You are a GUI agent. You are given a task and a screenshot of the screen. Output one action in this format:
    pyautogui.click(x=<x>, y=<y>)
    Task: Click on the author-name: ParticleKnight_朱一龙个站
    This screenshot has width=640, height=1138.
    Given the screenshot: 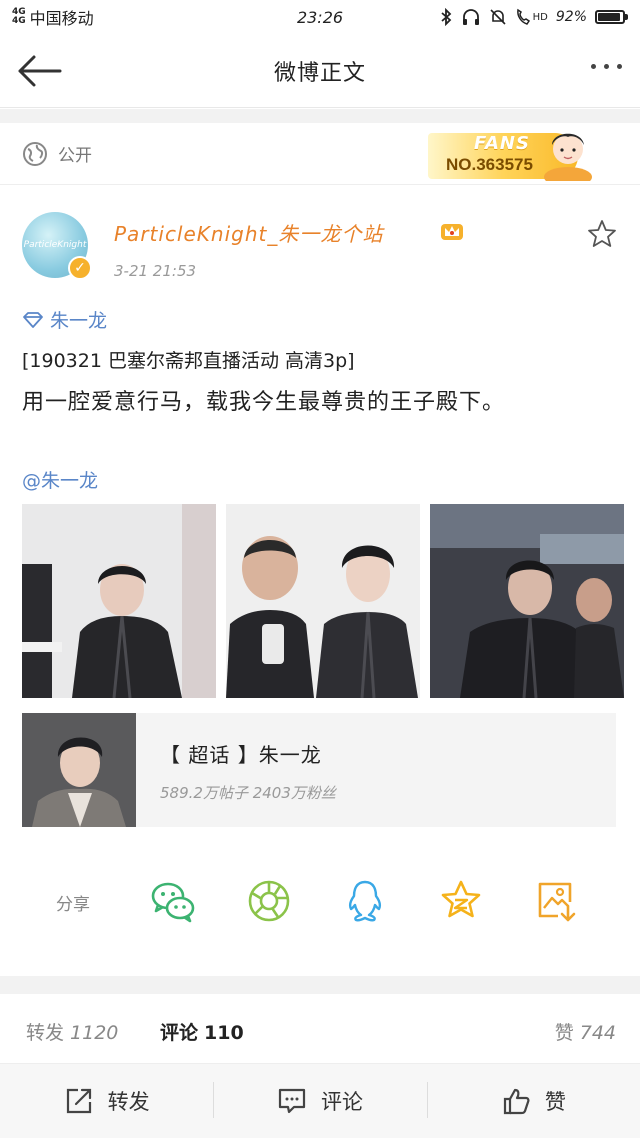 What is the action you would take?
    pyautogui.click(x=248, y=232)
    